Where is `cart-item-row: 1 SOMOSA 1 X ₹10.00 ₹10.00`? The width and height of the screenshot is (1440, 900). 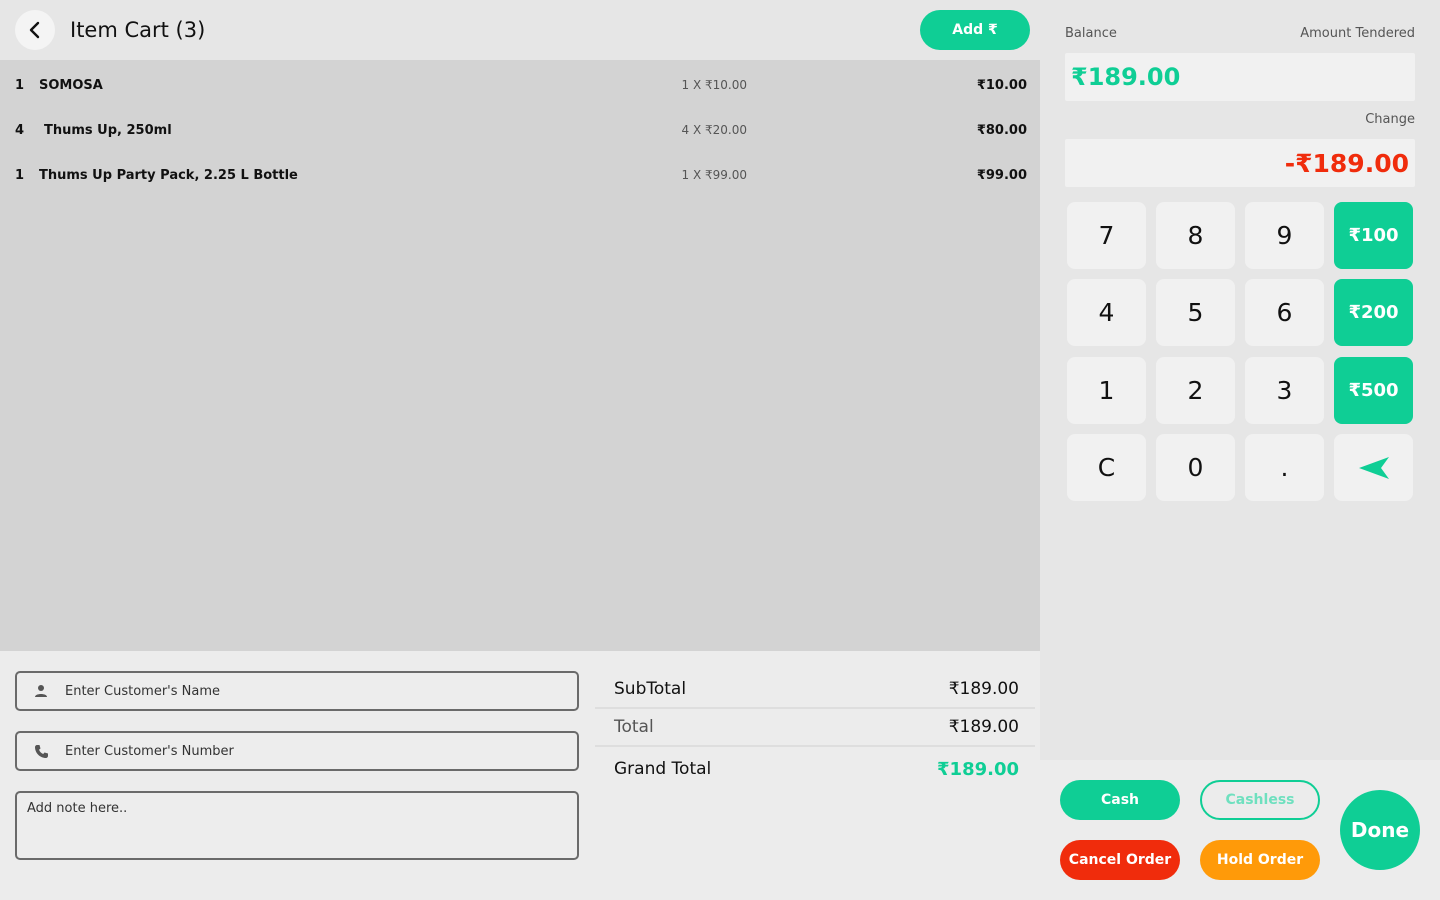
cart-item-row: 1 SOMOSA 1 X ₹10.00 ₹10.00 is located at coordinates (520, 84).